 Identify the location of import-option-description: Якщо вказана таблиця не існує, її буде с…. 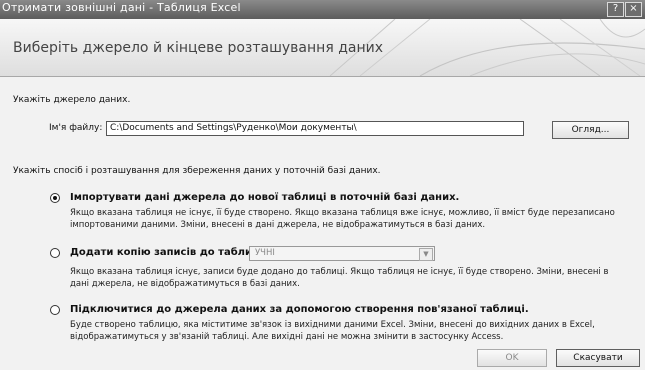
(342, 219).